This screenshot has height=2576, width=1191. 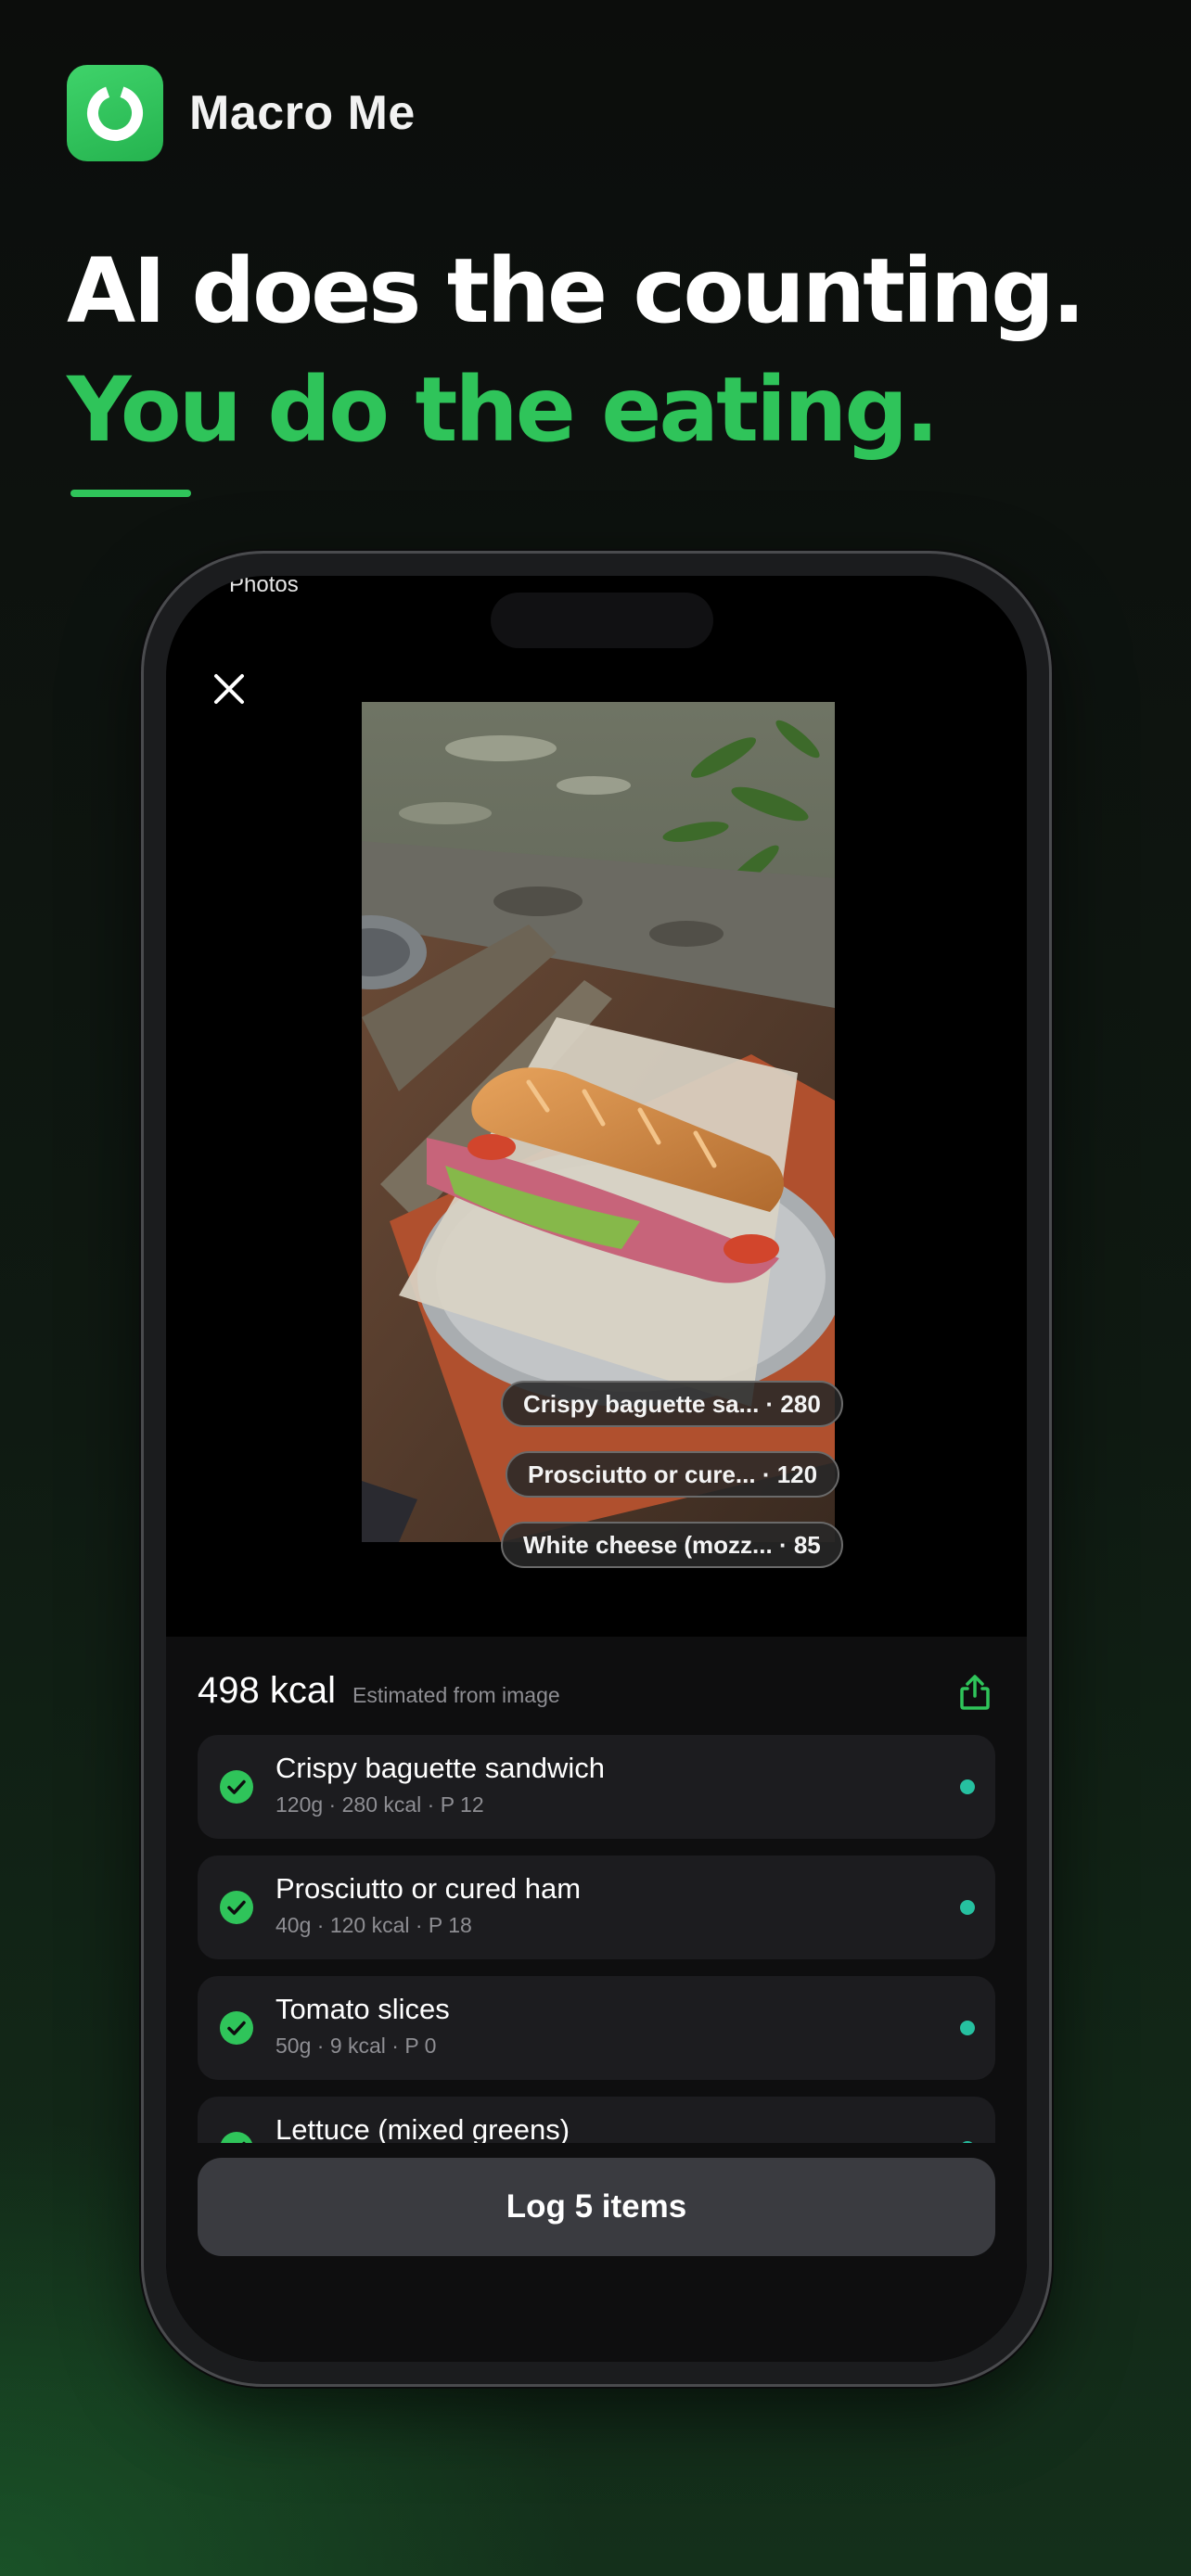 I want to click on headline-line-2: You do the eating., so click(x=503, y=410).